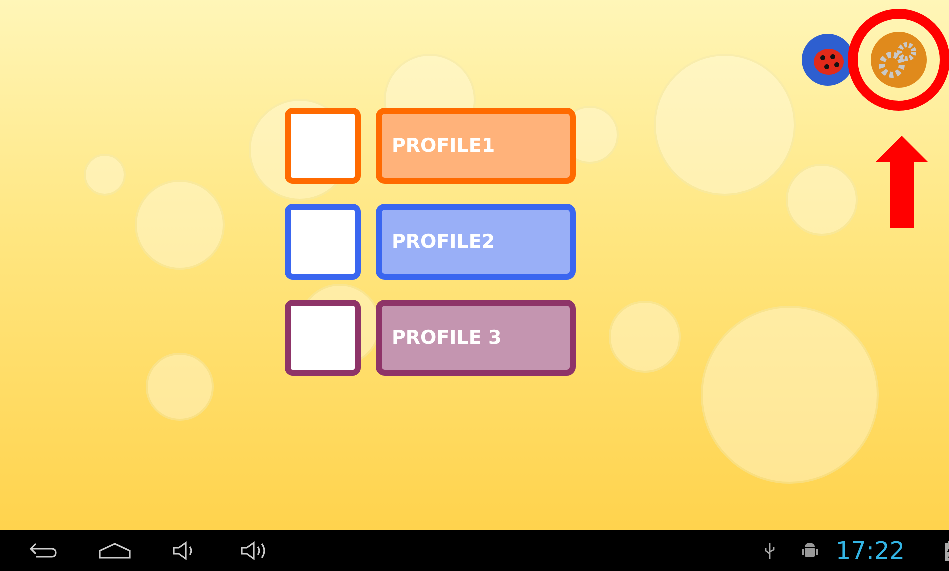 This screenshot has width=949, height=571. I want to click on usb-icon, so click(770, 551).